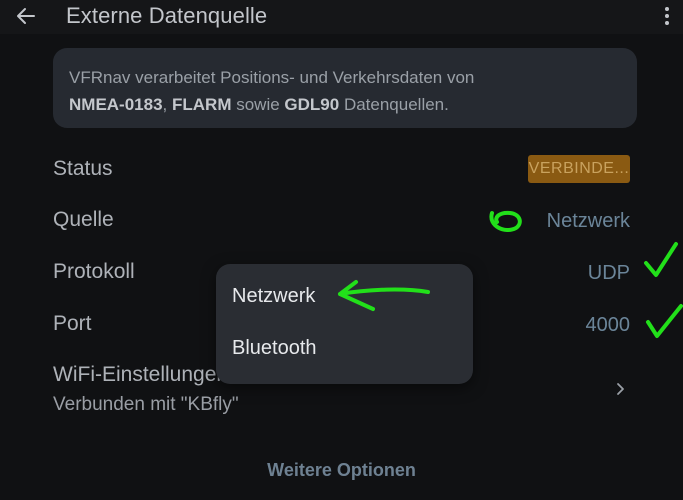 The width and height of the screenshot is (683, 500). Describe the element at coordinates (273, 296) in the screenshot. I see `dropdown-option-network: Netzwerk` at that location.